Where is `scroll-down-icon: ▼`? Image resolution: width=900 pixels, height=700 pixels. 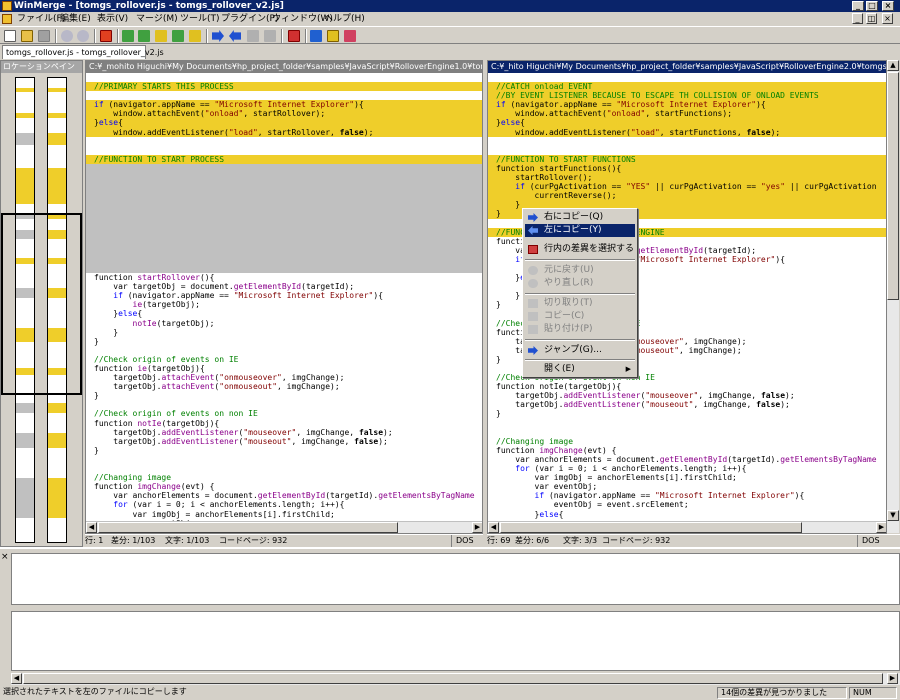
scroll-down-icon: ▼ is located at coordinates (893, 515).